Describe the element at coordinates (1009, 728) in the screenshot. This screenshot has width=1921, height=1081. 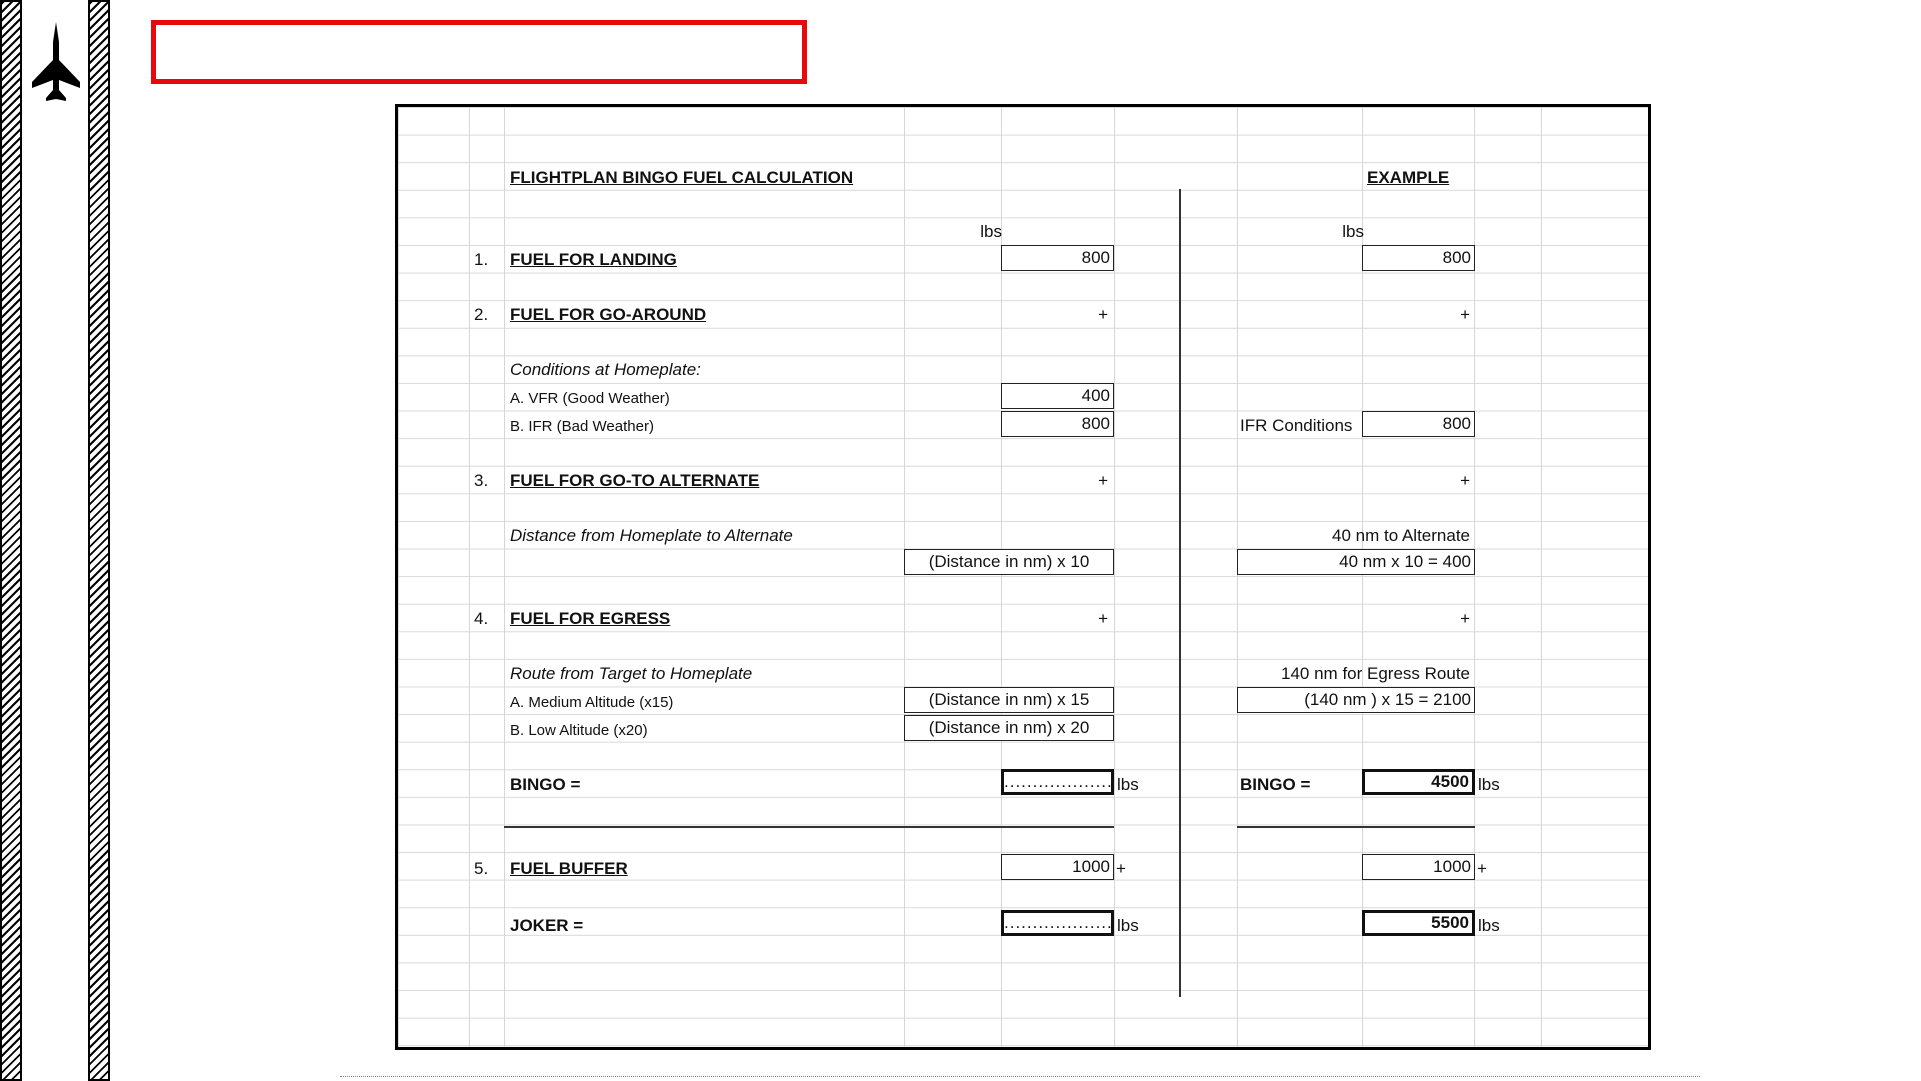
I see `low-altitude-formula-box: (Distance in nm) x 20` at that location.